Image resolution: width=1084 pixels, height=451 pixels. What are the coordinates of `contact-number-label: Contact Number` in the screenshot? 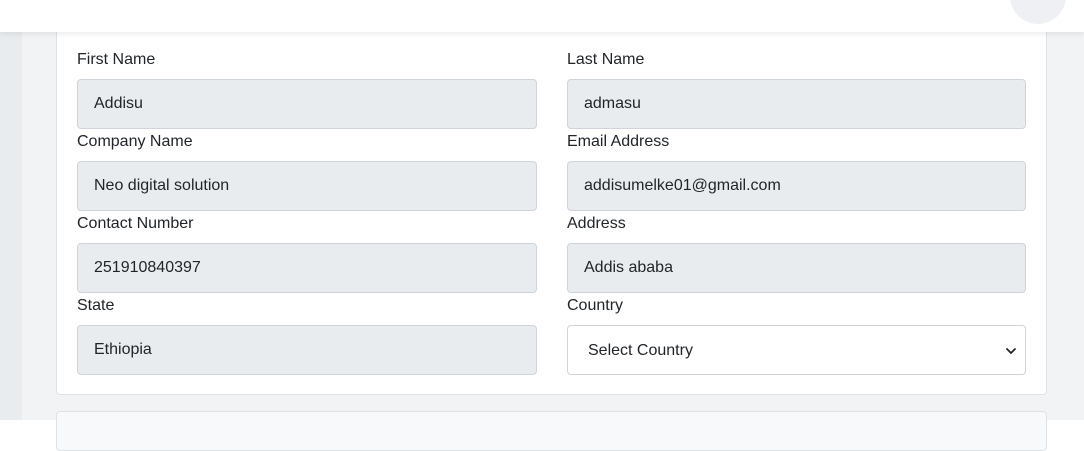 It's located at (135, 223).